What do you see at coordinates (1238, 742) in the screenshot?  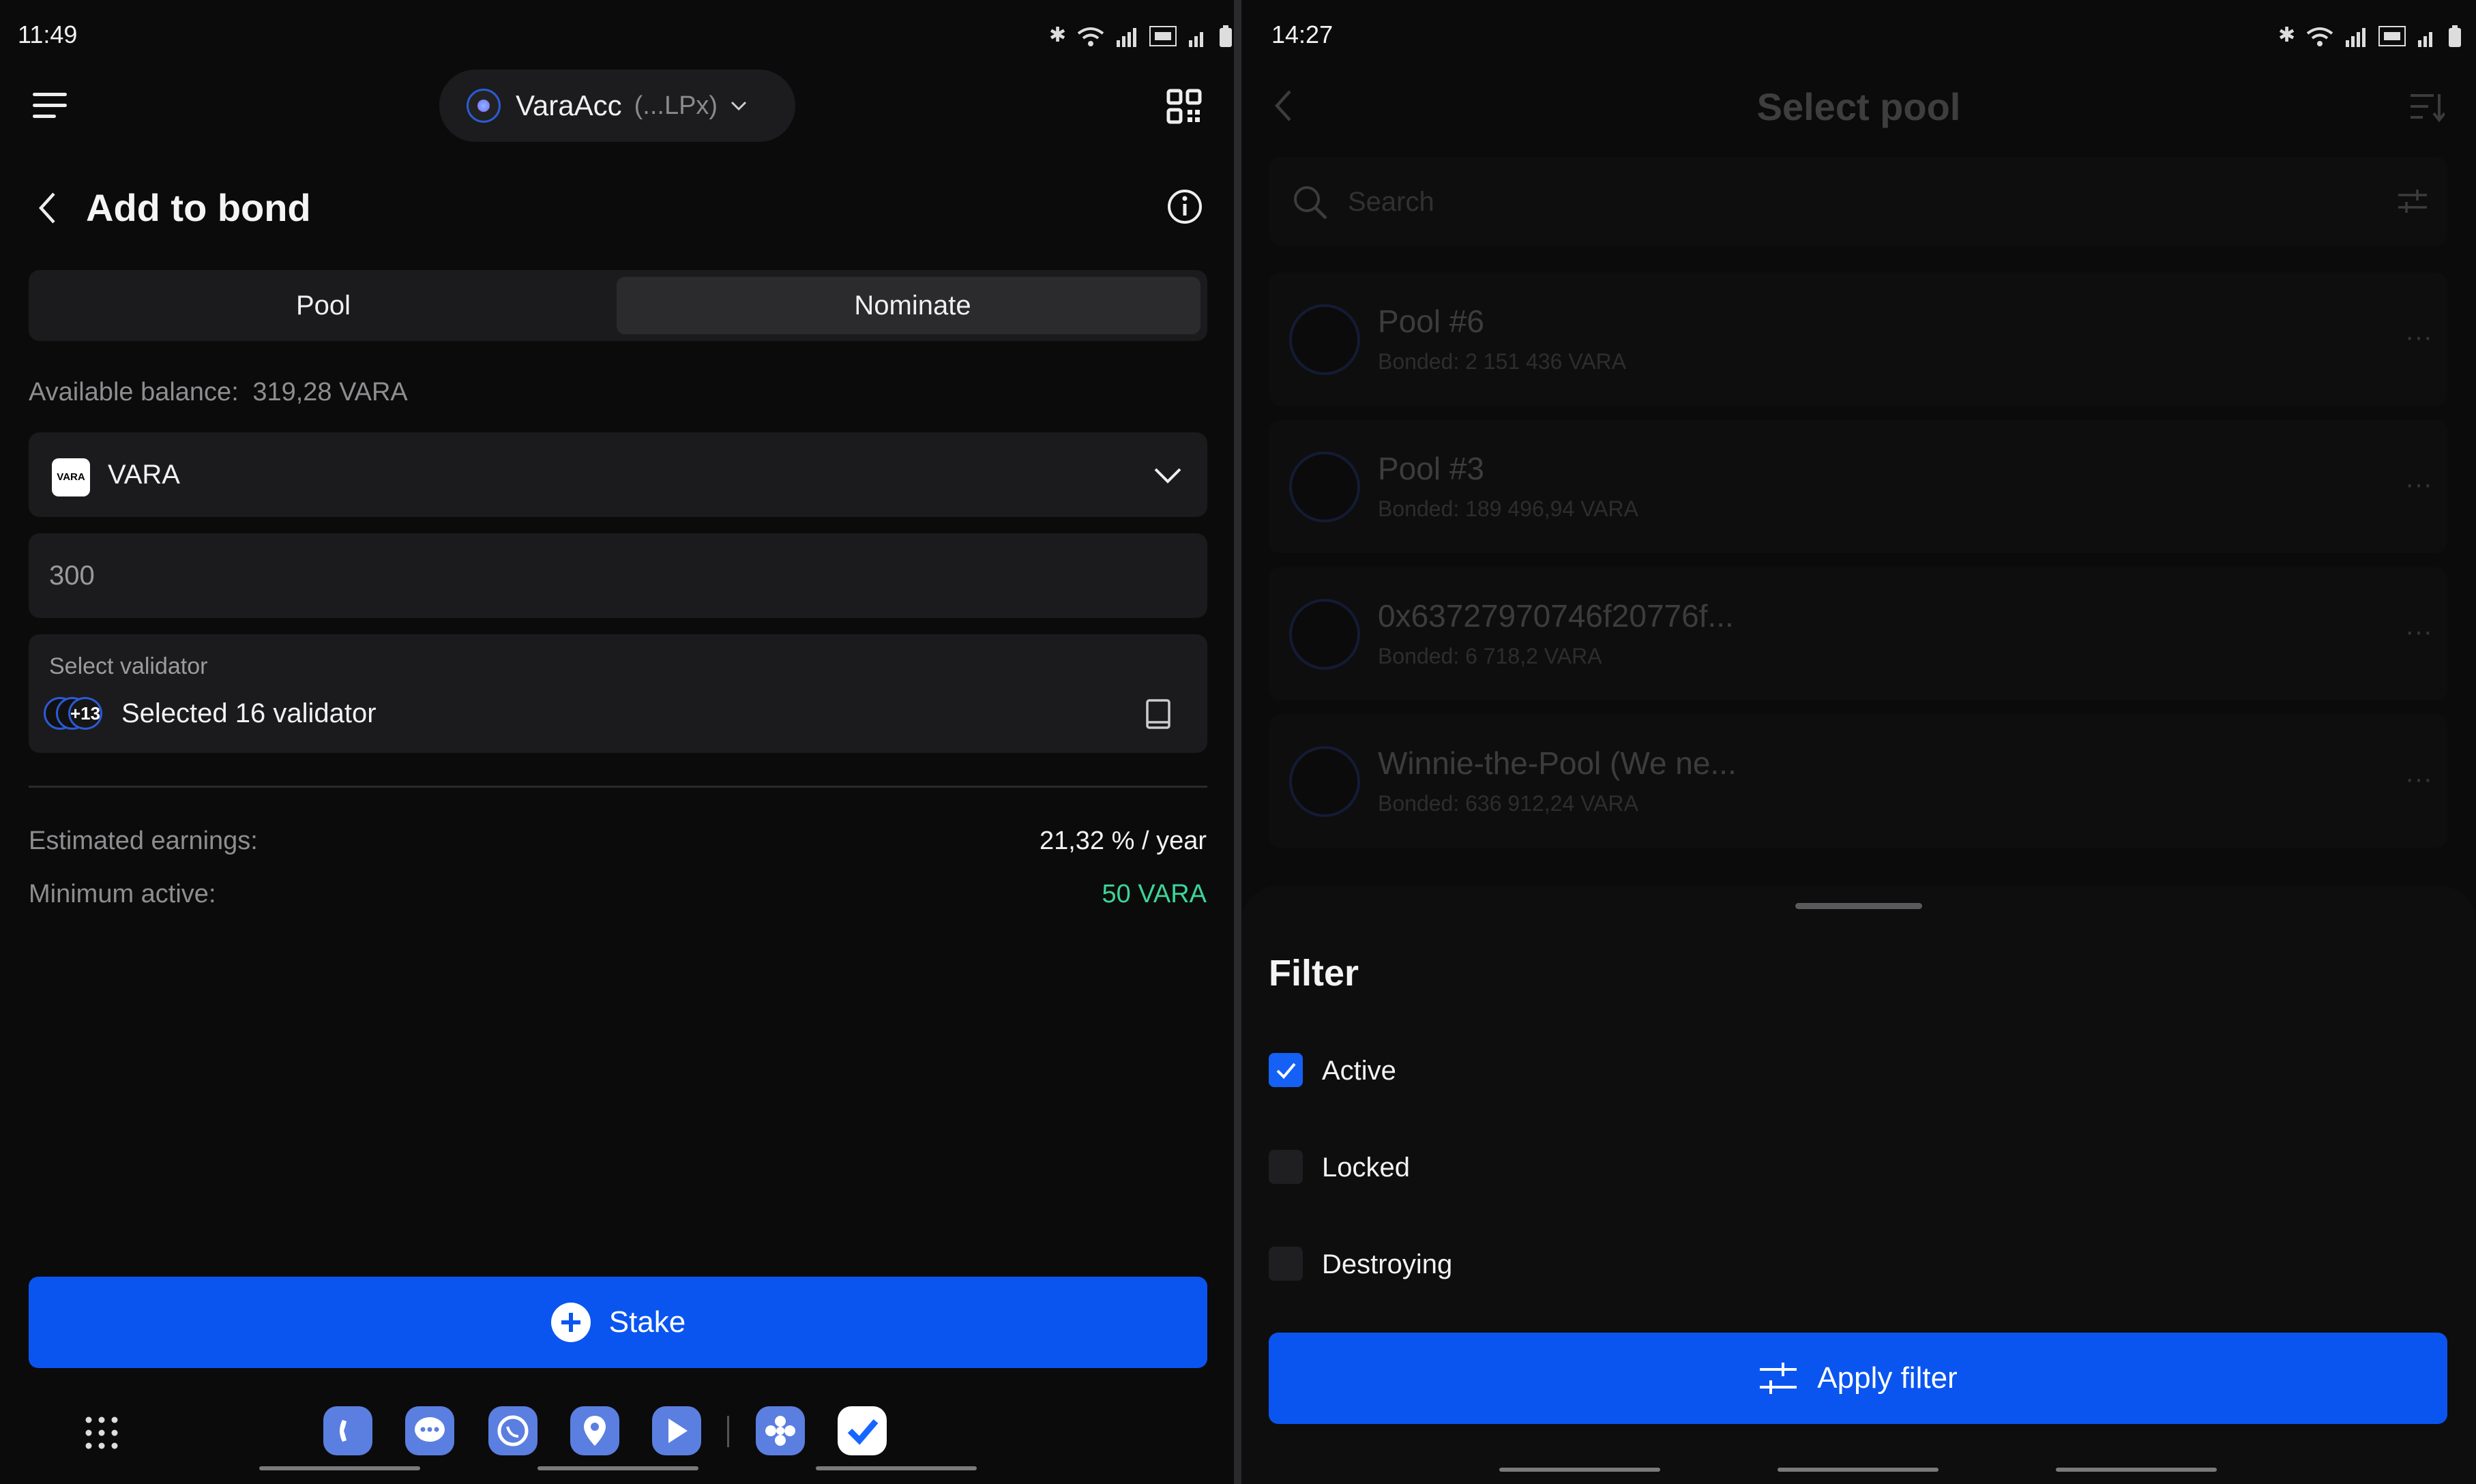 I see `split-screen-divider` at bounding box center [1238, 742].